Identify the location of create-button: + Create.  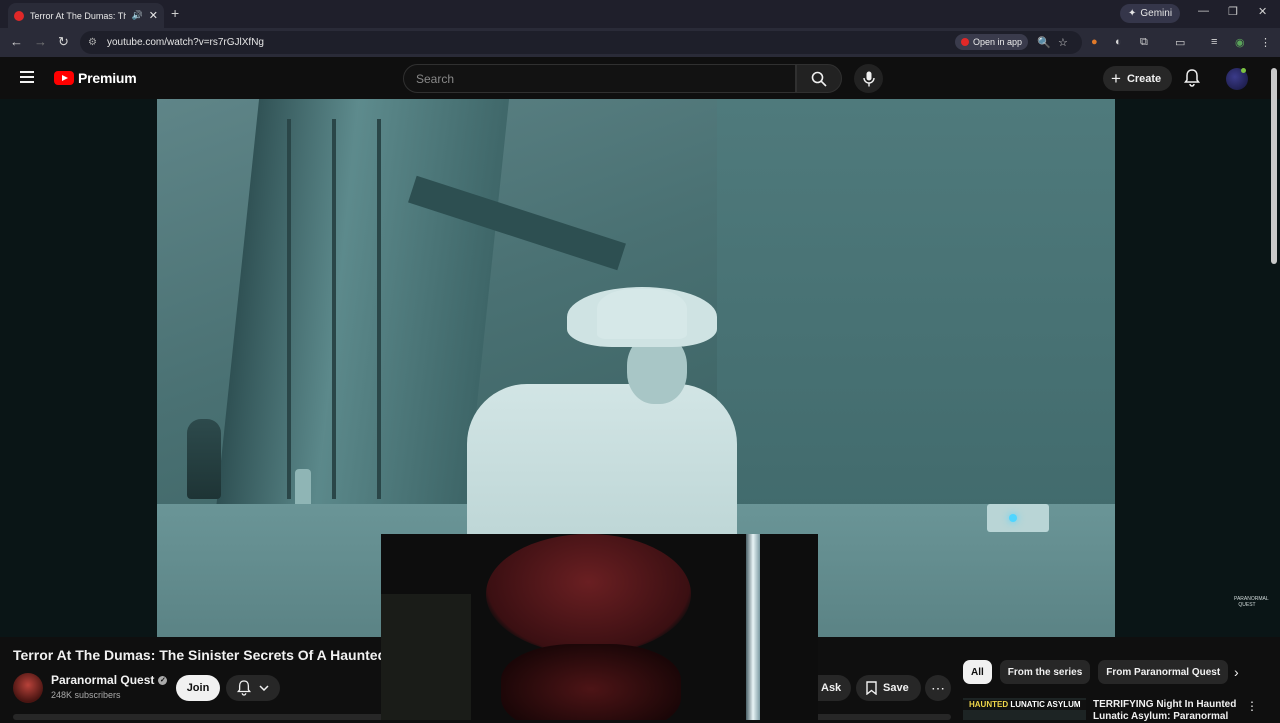
(1138, 78).